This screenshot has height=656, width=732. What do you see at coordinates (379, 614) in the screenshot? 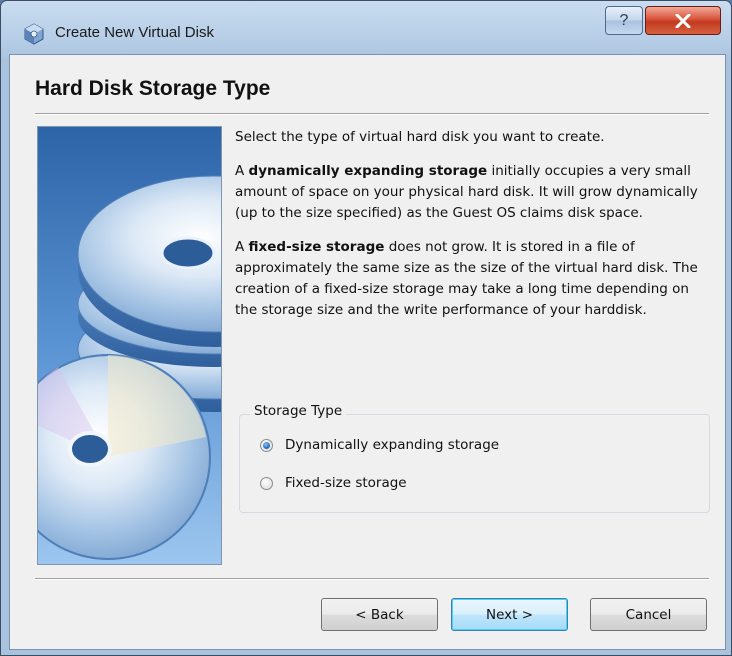
I see `back-button: < Back` at bounding box center [379, 614].